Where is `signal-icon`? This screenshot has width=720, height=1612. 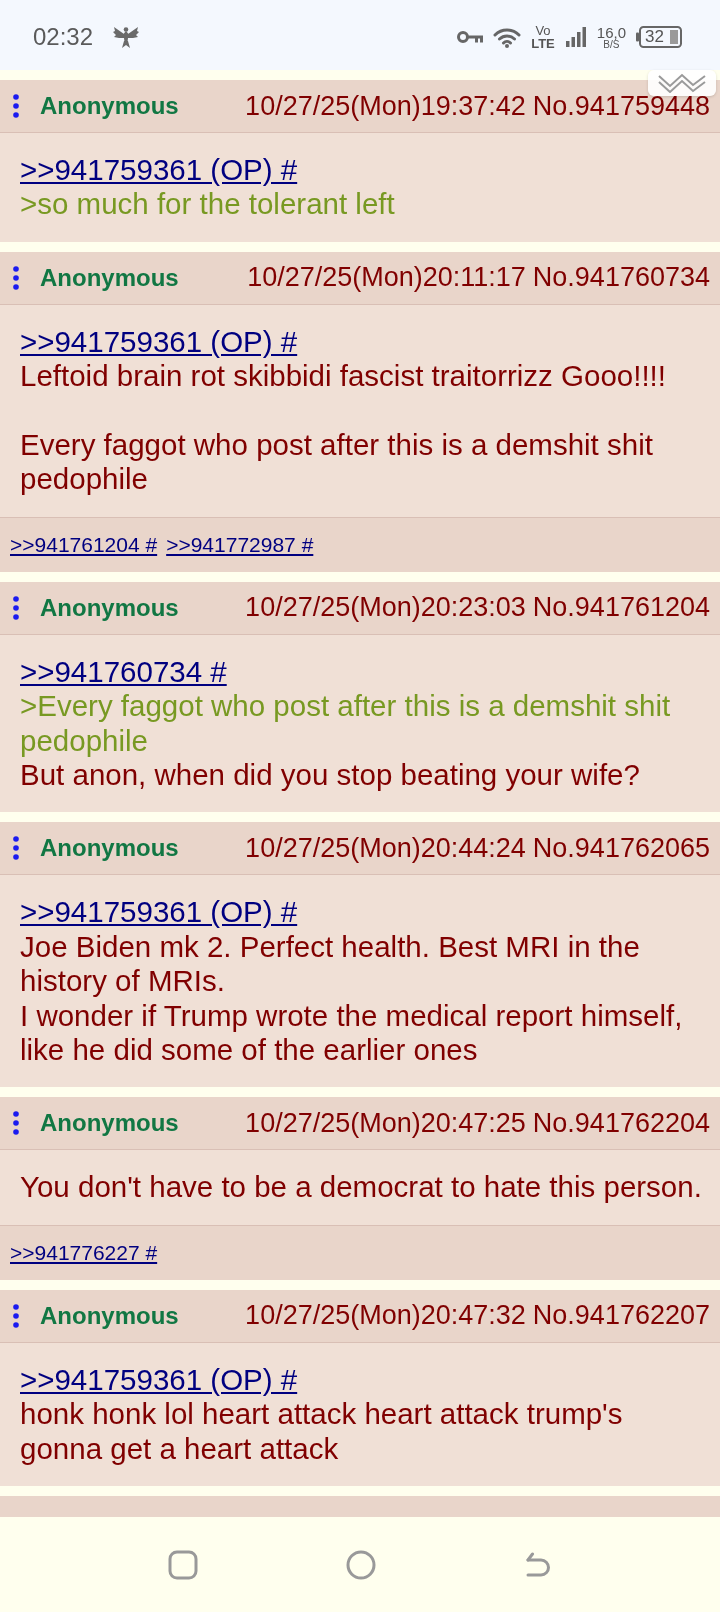 signal-icon is located at coordinates (575, 37).